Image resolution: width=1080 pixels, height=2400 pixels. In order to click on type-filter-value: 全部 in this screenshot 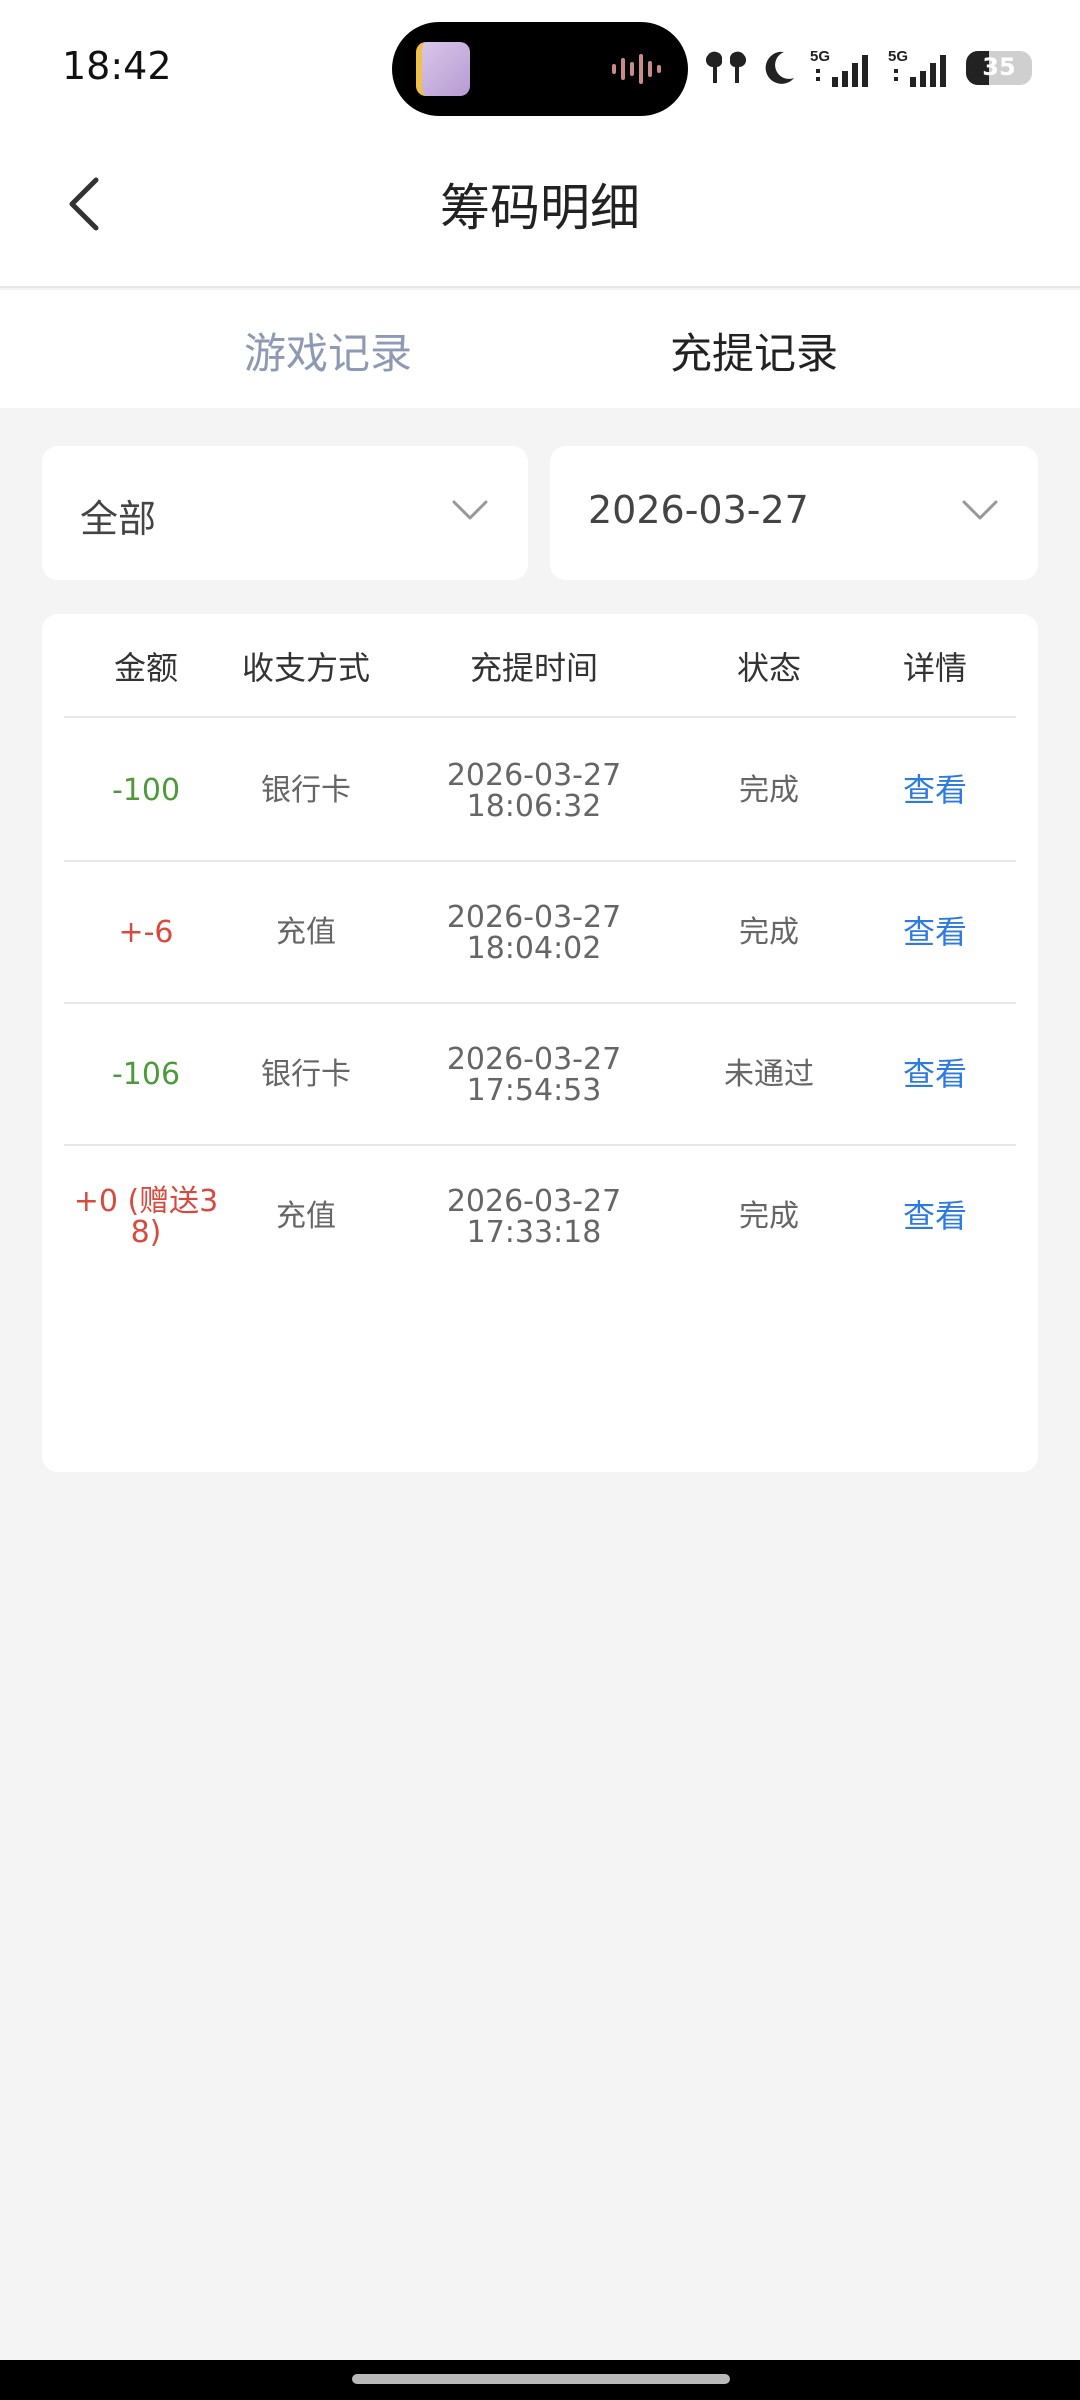, I will do `click(118, 519)`.